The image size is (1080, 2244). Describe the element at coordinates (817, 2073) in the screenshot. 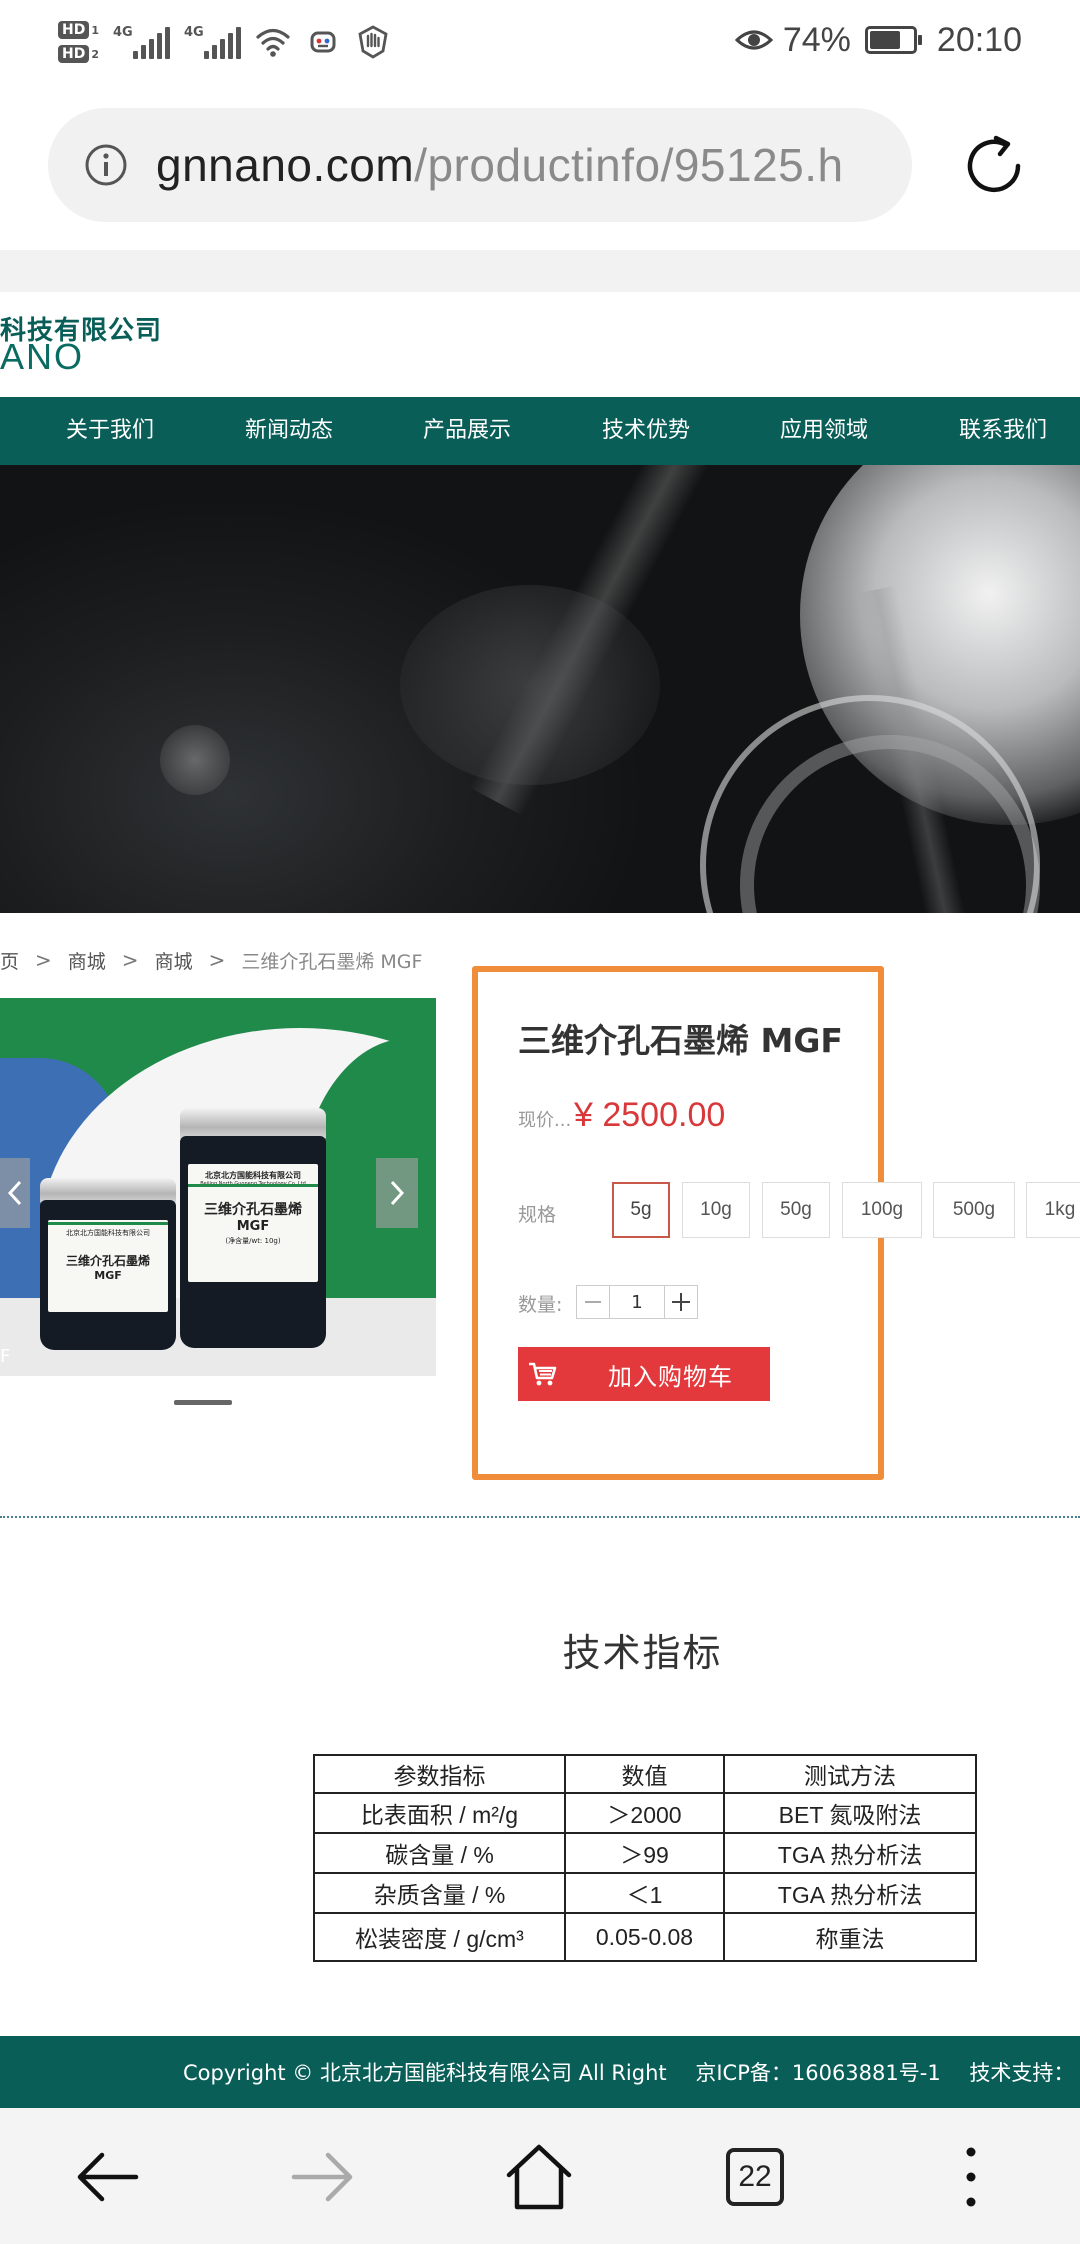

I see `footer-icp-link: 京ICP备：16063881号-1` at that location.